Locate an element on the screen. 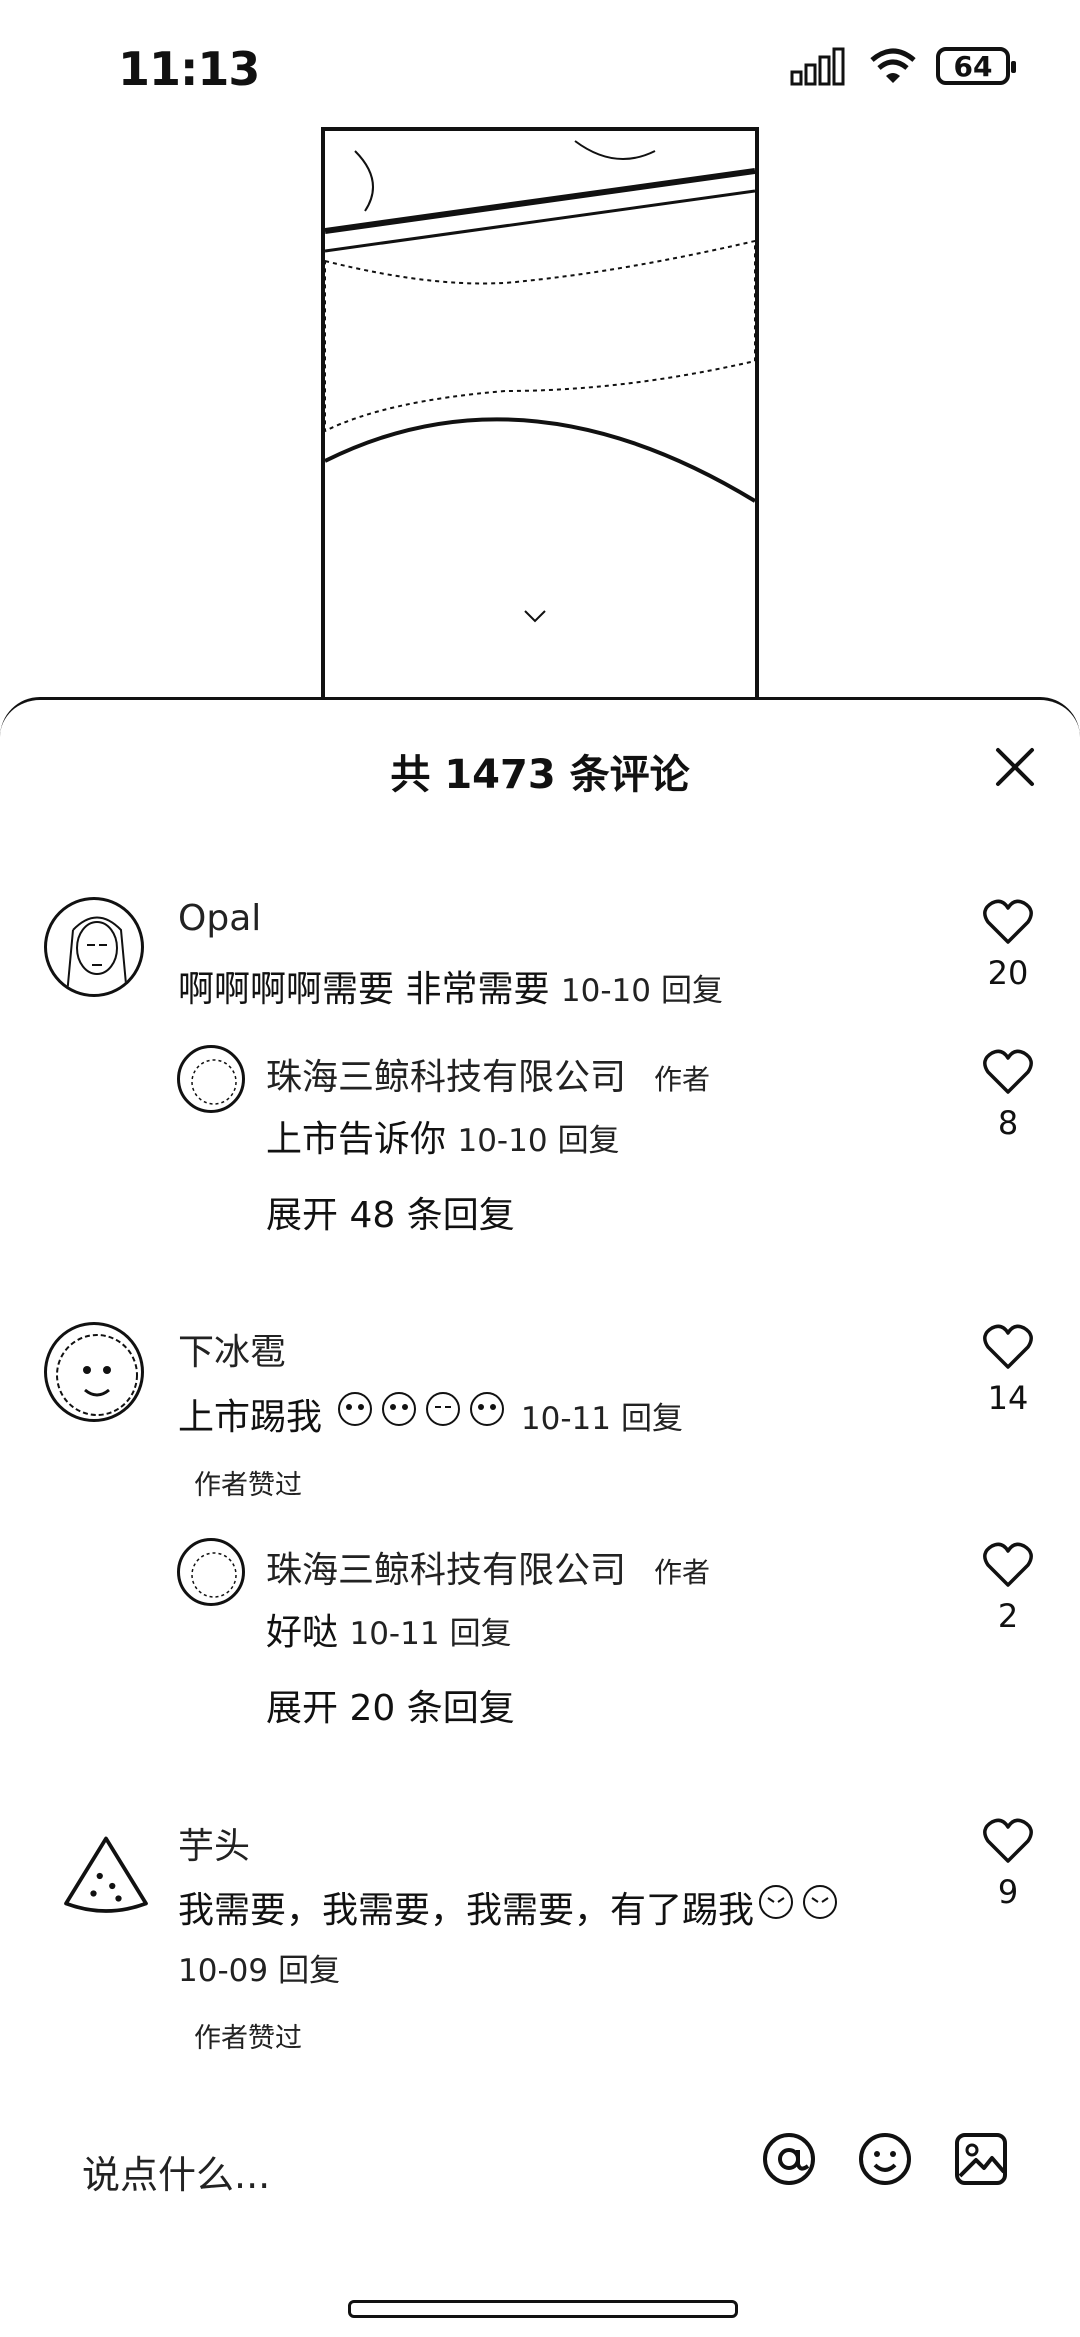 This screenshot has width=1080, height=2337. comment-username: Opal is located at coordinates (219, 918).